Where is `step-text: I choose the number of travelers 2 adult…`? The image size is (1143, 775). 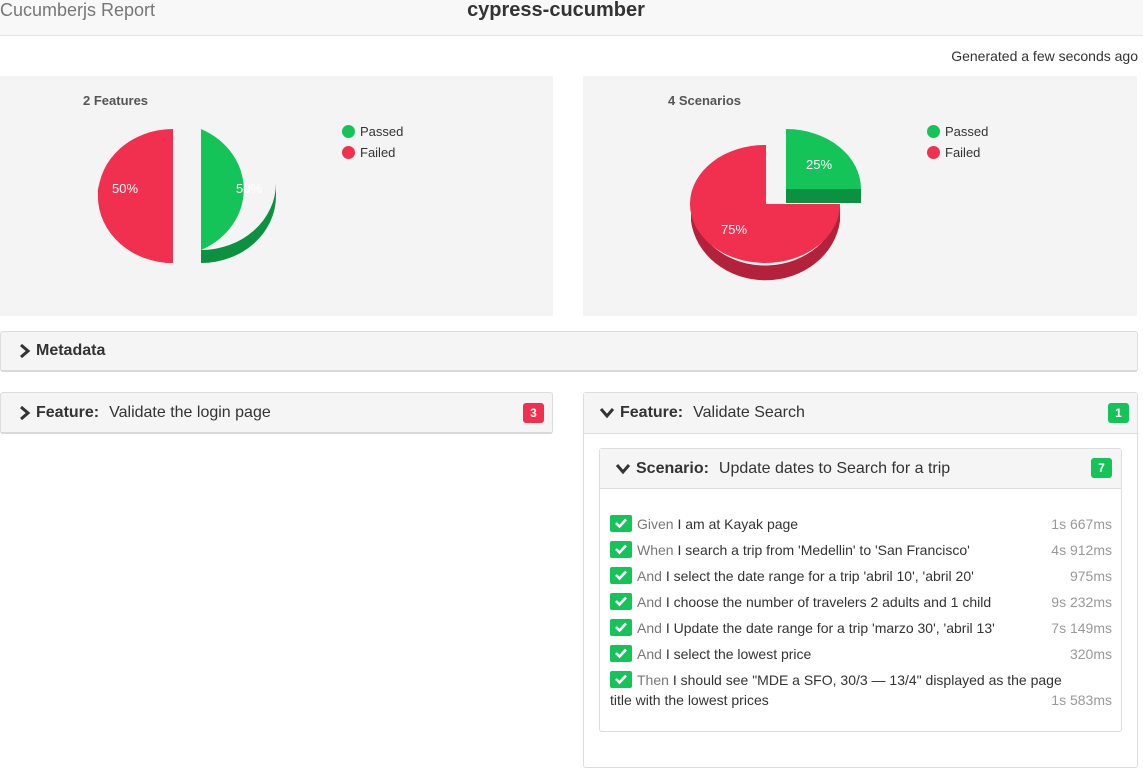
step-text: I choose the number of travelers 2 adult… is located at coordinates (828, 602).